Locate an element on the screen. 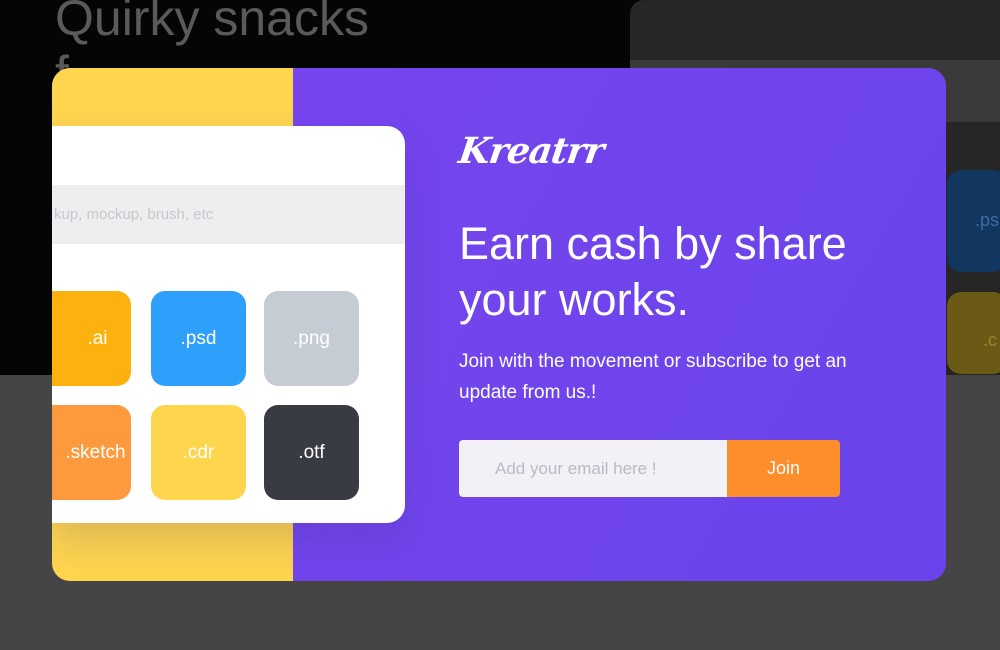 The width and height of the screenshot is (1000, 650). file-tile-cdr: .cdr is located at coordinates (198, 452).